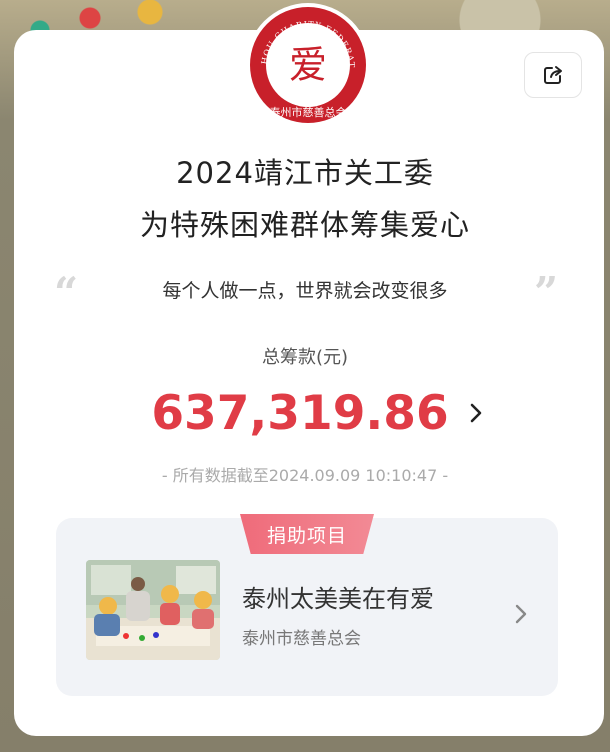 The width and height of the screenshot is (610, 752). What do you see at coordinates (338, 599) in the screenshot?
I see `project-name: 泰州太美美在有爱` at bounding box center [338, 599].